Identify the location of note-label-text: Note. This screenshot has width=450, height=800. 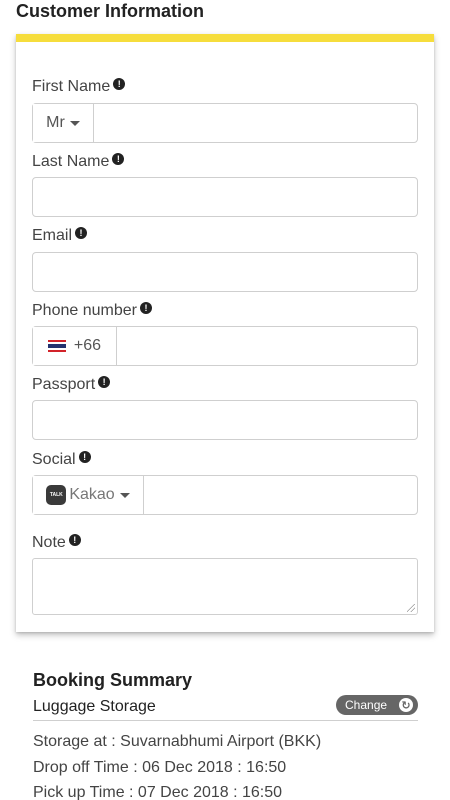
(49, 542).